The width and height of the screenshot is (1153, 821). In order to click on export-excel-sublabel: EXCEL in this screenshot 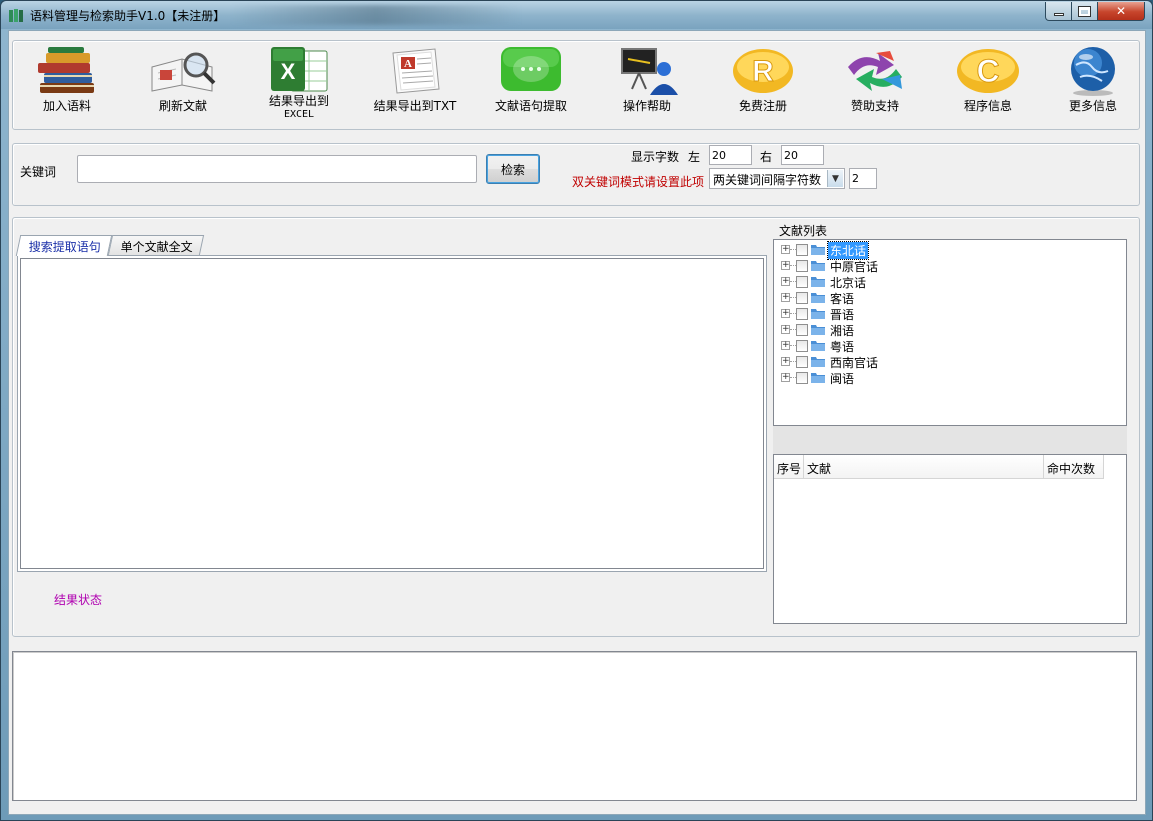, I will do `click(299, 114)`.